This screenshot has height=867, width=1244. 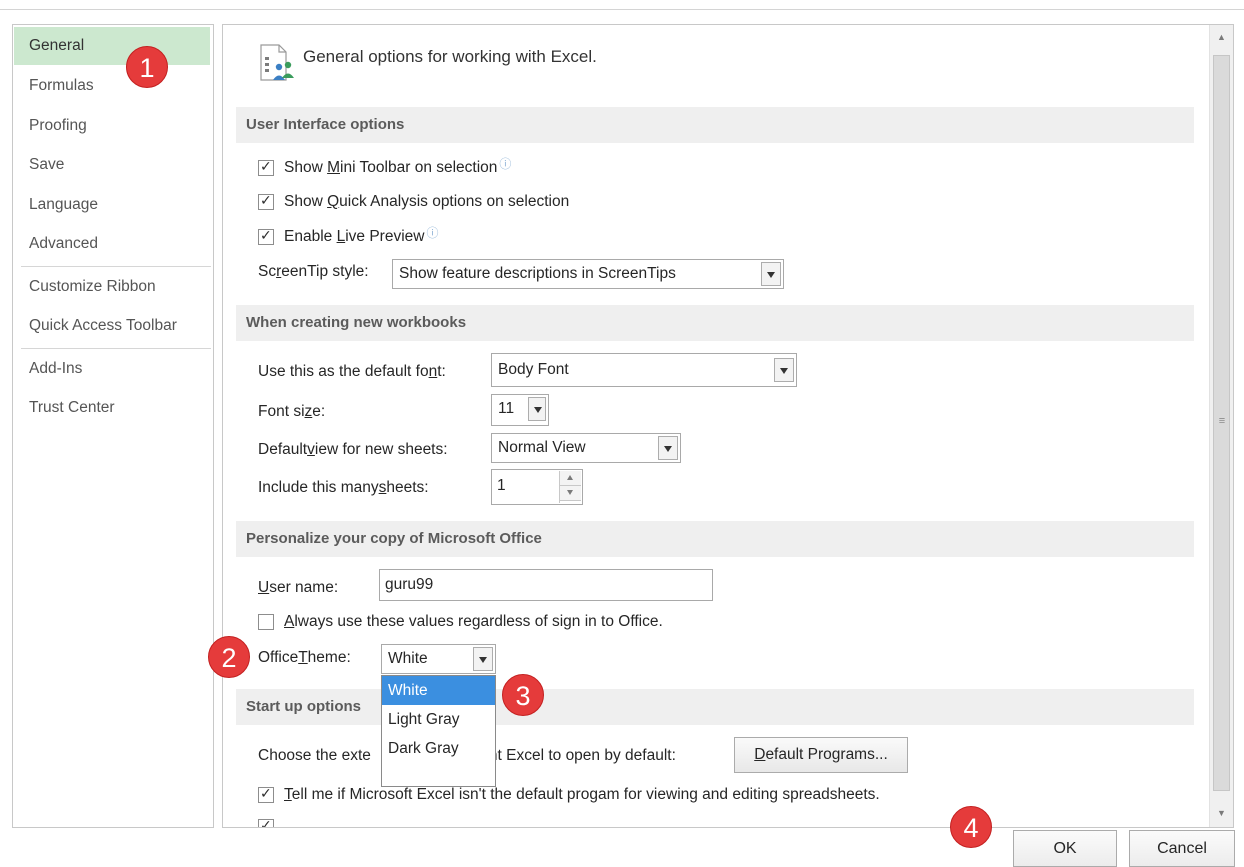 What do you see at coordinates (354, 237) in the screenshot?
I see `live-preview-label: Enable Live Preview` at bounding box center [354, 237].